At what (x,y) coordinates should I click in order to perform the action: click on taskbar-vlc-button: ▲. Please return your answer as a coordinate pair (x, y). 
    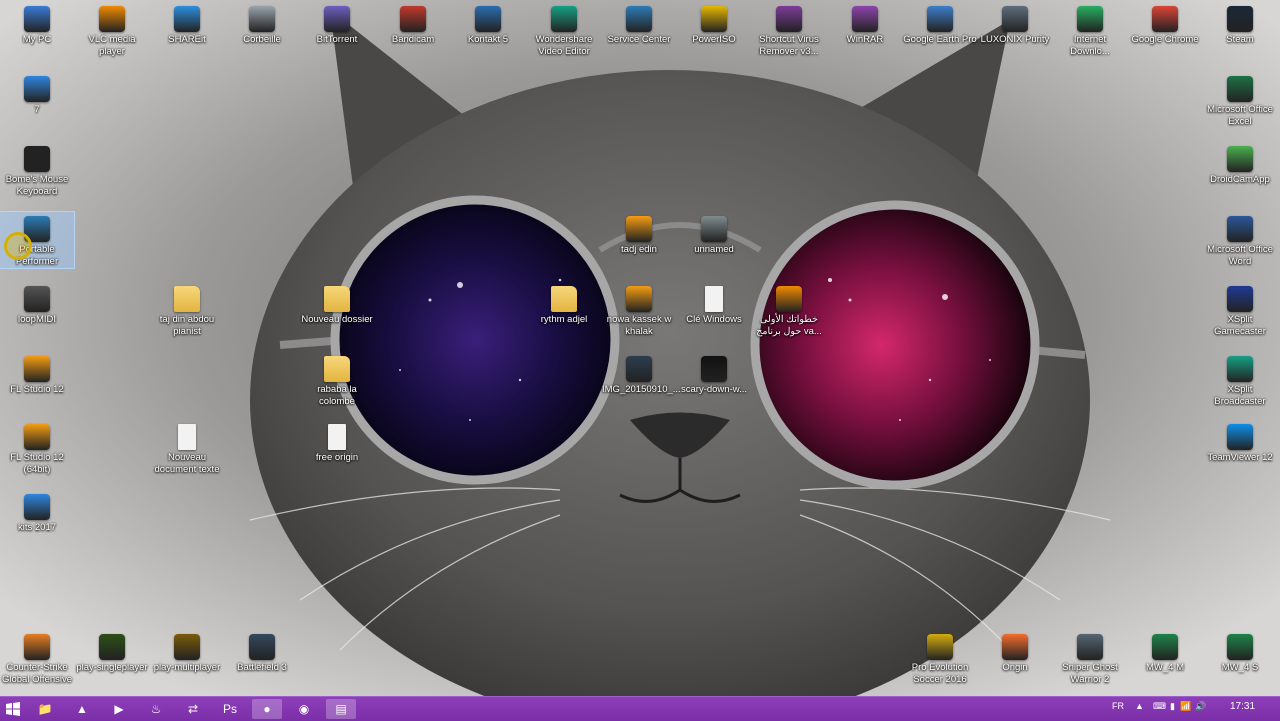
    Looking at the image, I should click on (82, 709).